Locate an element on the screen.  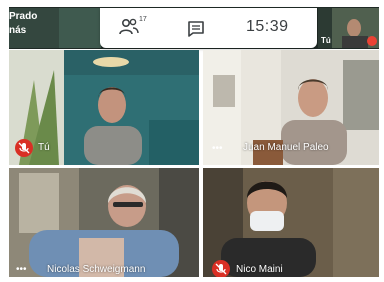
meeting-title-line2: nás is located at coordinates (18, 30).